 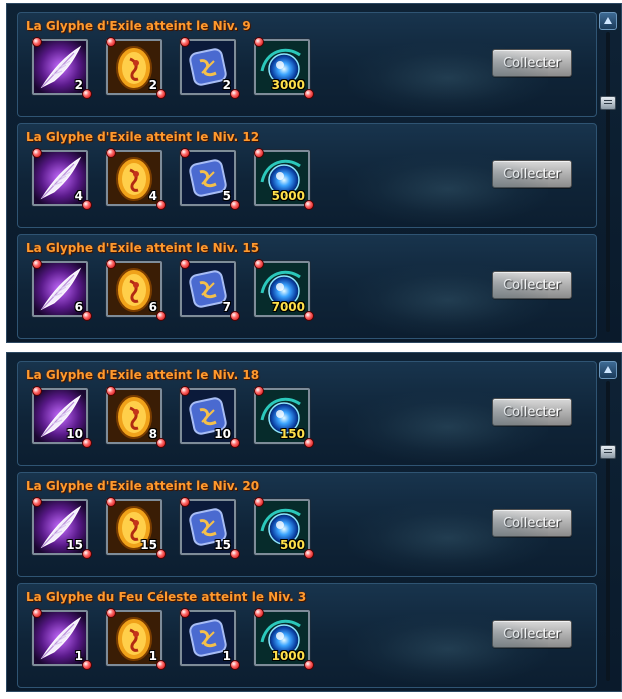 I want to click on item-quantity: 2, so click(x=152, y=85).